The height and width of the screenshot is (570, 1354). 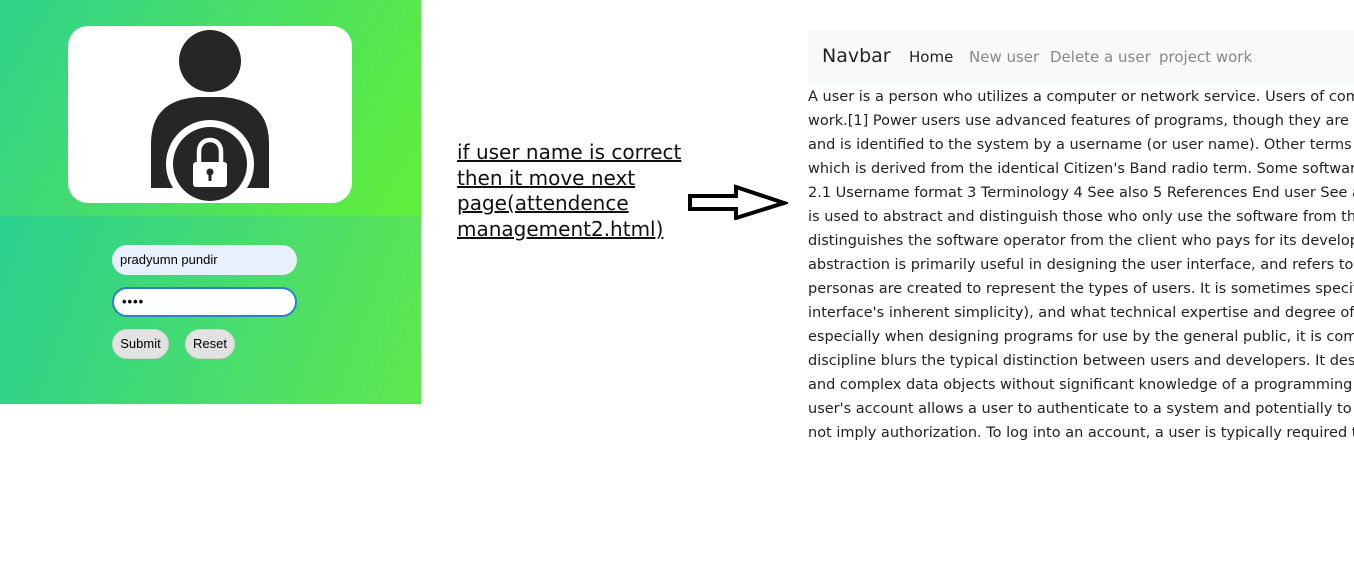 I want to click on nav-link-delete-user: Delete a user, so click(x=1100, y=57).